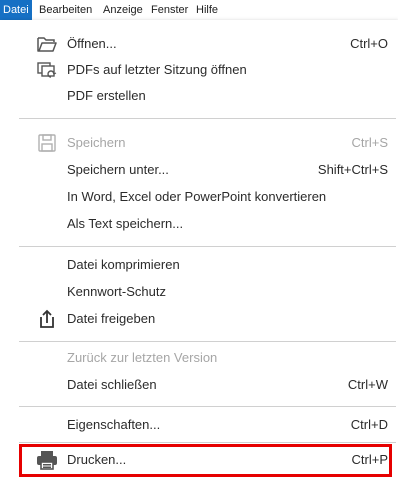  What do you see at coordinates (123, 10) in the screenshot?
I see `menu-anzeige: Anzeige` at bounding box center [123, 10].